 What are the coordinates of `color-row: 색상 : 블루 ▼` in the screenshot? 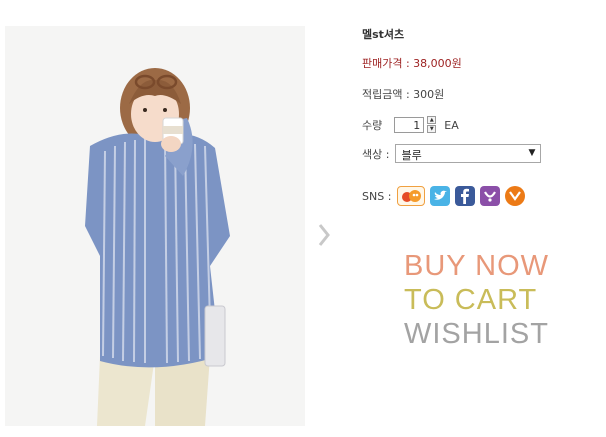 It's located at (452, 153).